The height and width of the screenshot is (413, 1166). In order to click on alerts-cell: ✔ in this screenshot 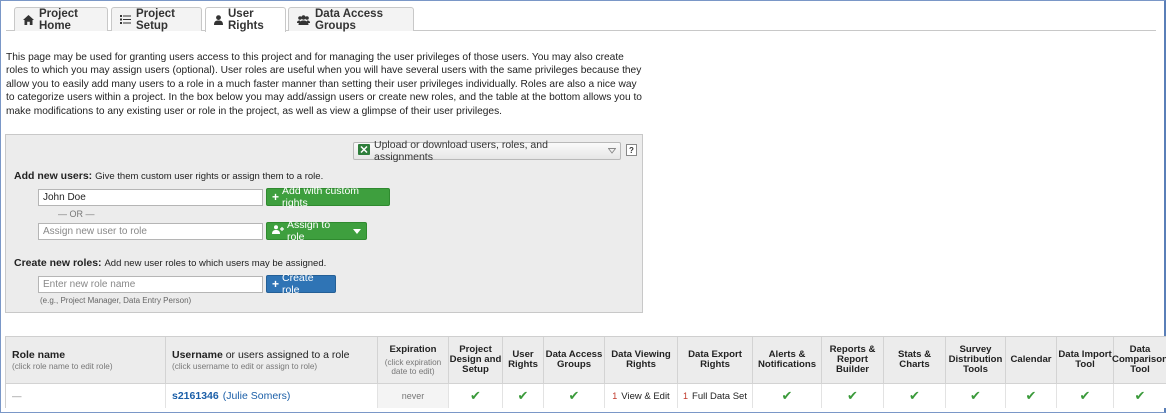, I will do `click(787, 396)`.